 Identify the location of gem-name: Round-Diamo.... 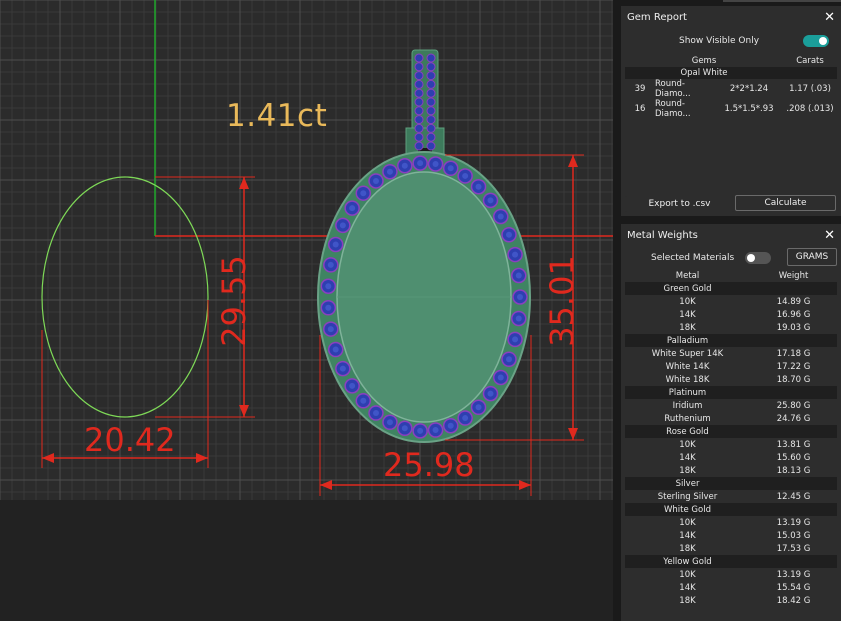
(673, 89).